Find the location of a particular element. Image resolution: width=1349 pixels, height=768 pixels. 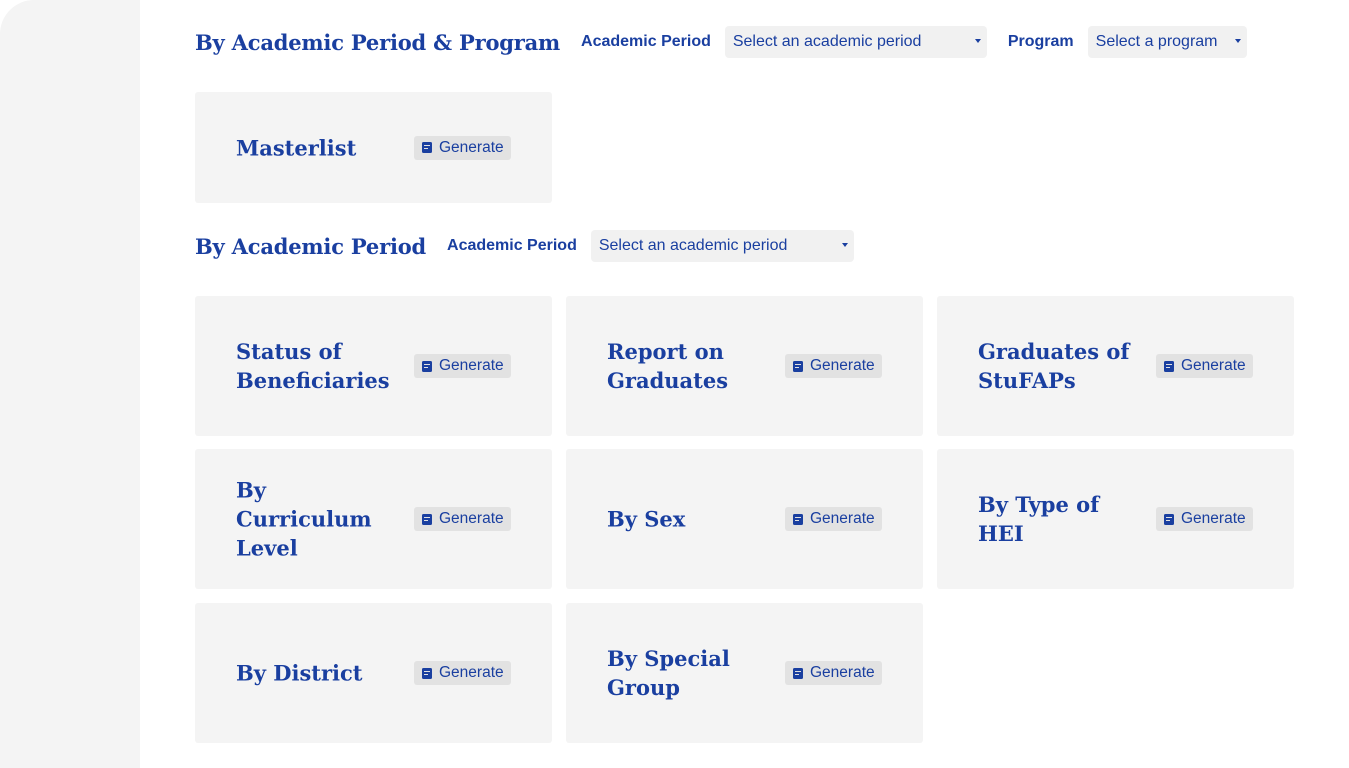

report-card-status-of-beneficiaries: Status of Beneficiaries Generate is located at coordinates (373, 366).